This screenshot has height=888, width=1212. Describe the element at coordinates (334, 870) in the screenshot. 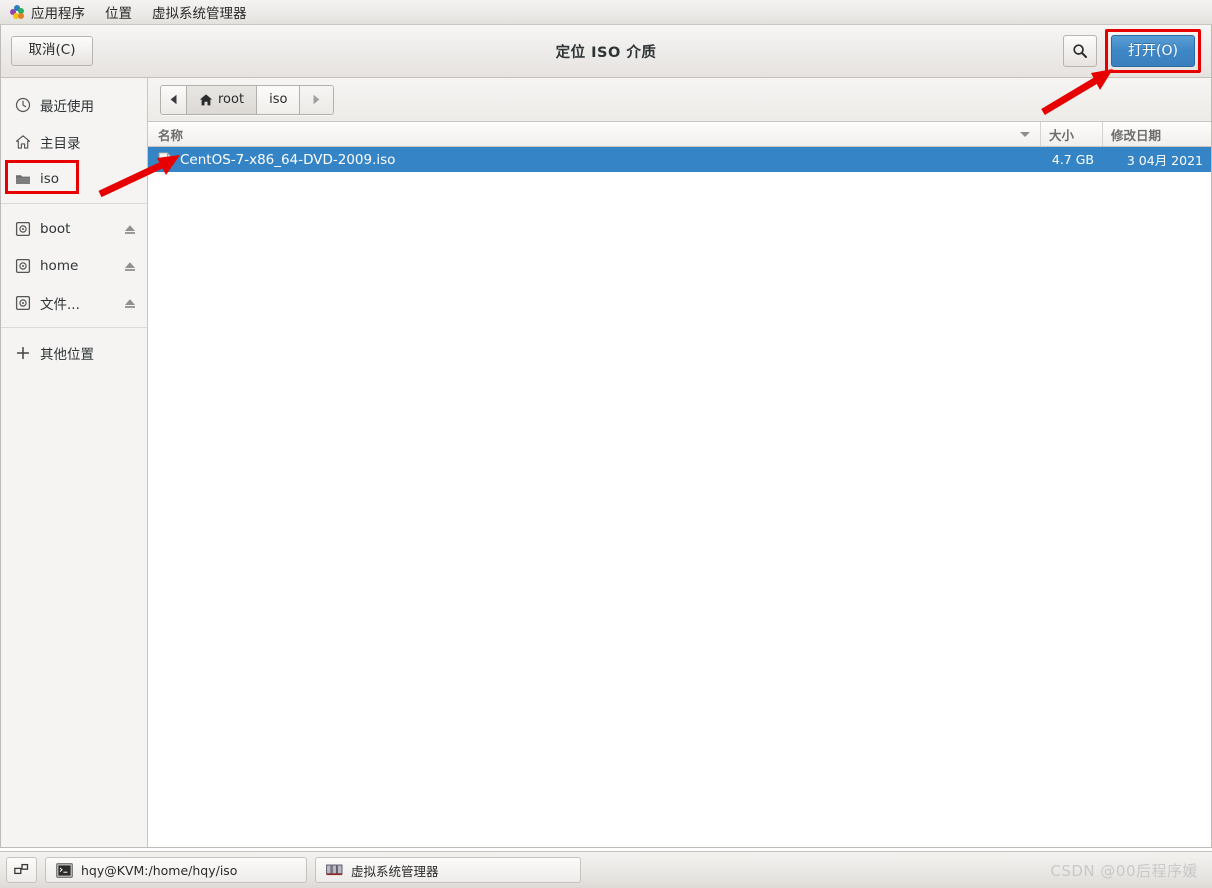

I see `virt-manager-icon` at that location.